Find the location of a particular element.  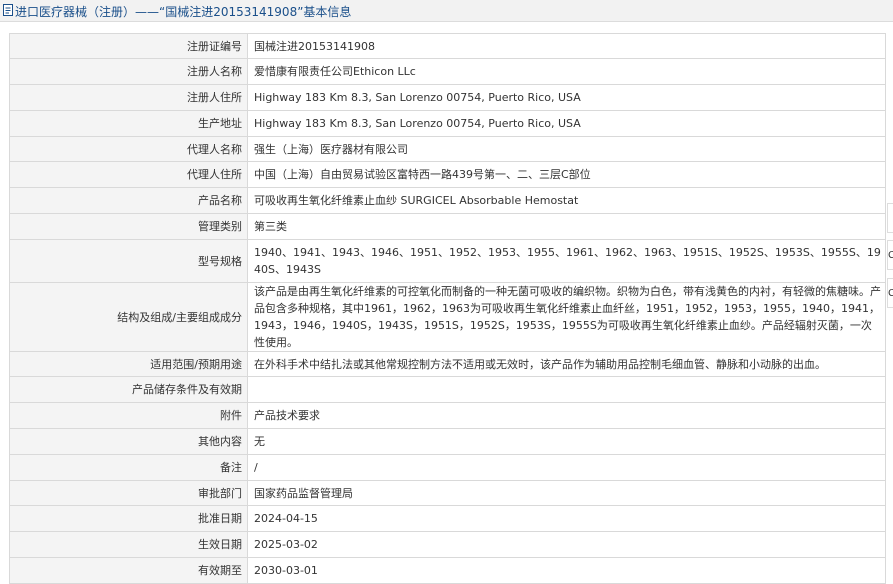

field-label: 产品储存条件及有效期 is located at coordinates (128, 389).